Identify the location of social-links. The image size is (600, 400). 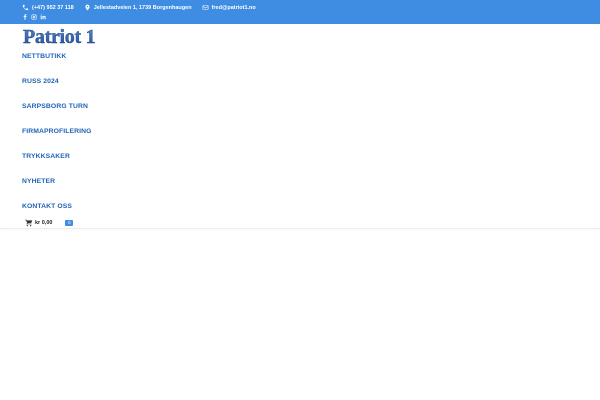
(35, 16).